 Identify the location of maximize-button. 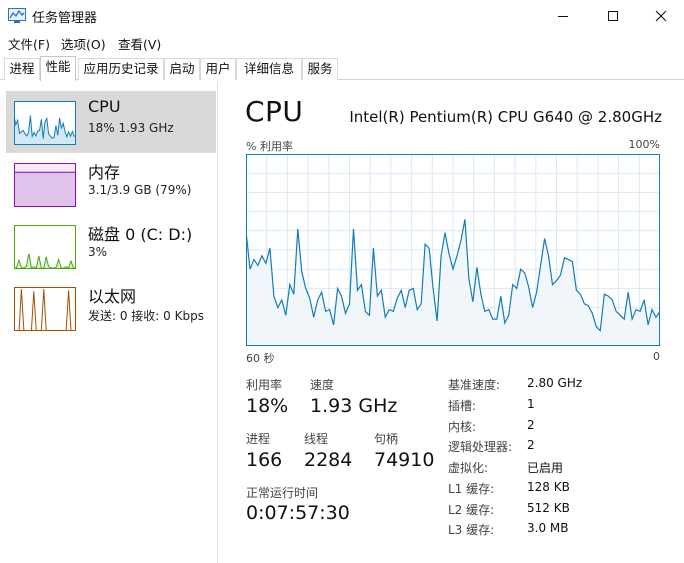
(613, 16).